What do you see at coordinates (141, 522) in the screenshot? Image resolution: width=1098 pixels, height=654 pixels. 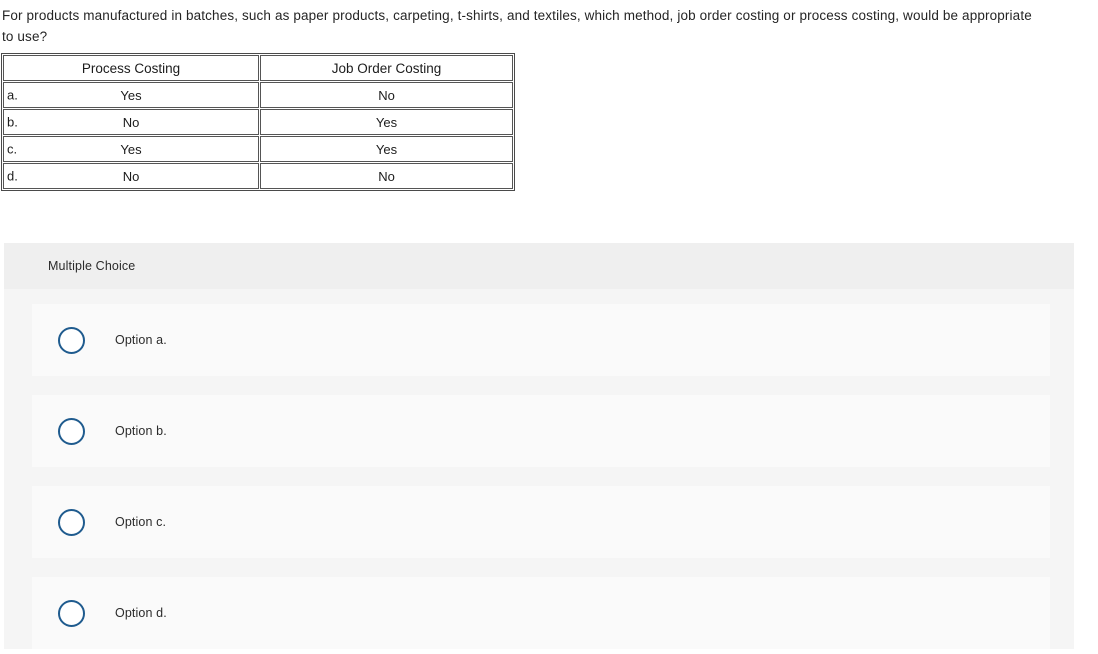 I see `option-label-c: Option c.` at bounding box center [141, 522].